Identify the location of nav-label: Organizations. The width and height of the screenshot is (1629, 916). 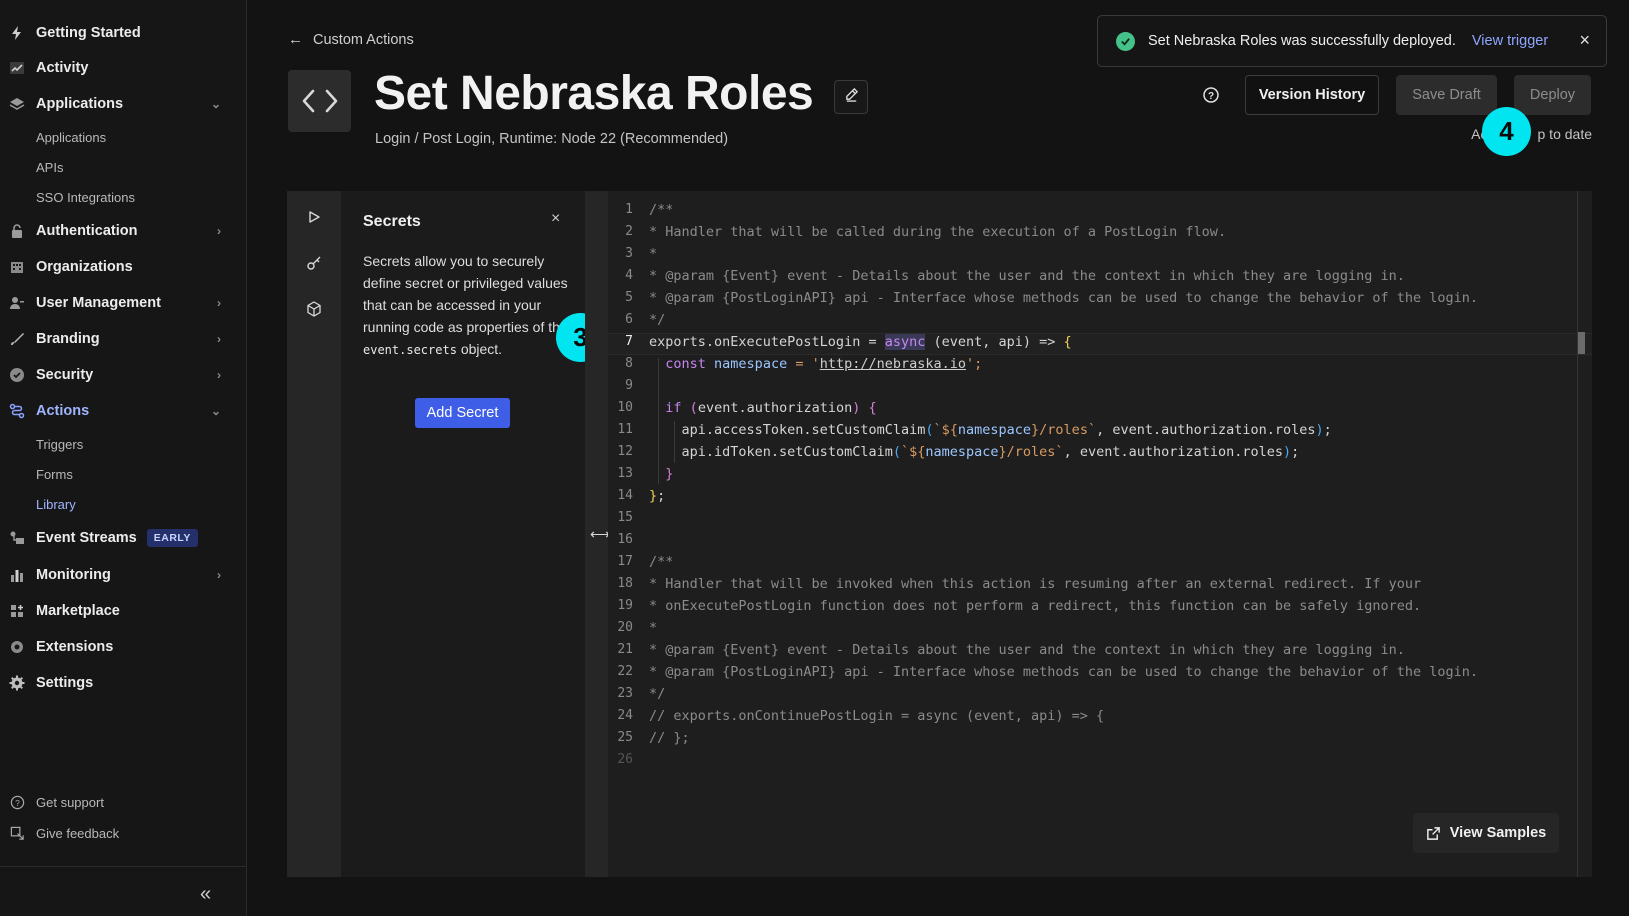
(84, 267).